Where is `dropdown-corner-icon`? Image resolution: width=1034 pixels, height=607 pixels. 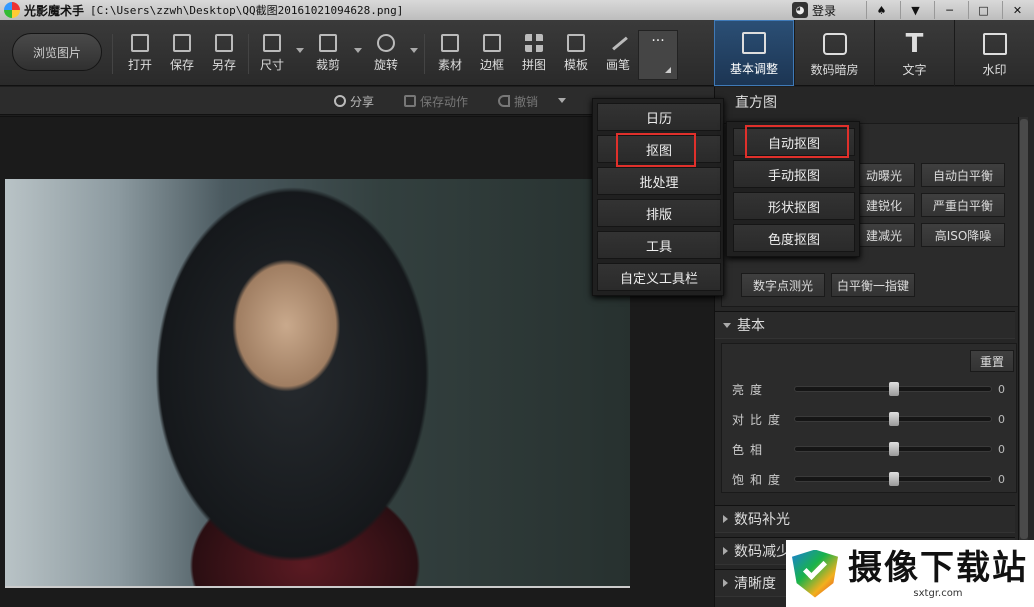 dropdown-corner-icon is located at coordinates (668, 70).